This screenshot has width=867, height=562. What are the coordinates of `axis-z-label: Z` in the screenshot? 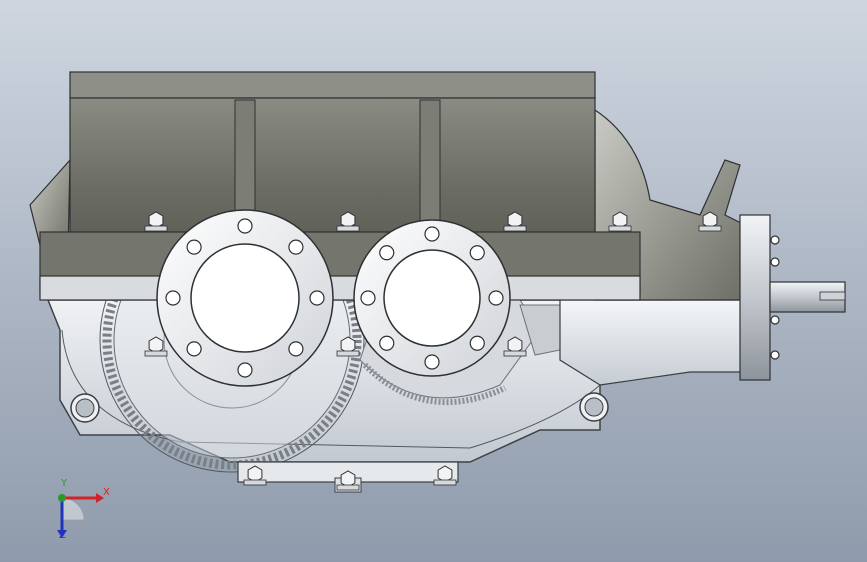 It's located at (62, 535).